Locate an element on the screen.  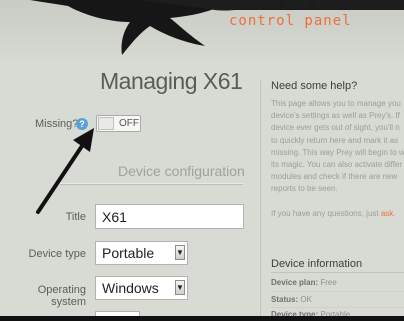
help-line: device ever gets out of sight, you'll n is located at coordinates (335, 128).